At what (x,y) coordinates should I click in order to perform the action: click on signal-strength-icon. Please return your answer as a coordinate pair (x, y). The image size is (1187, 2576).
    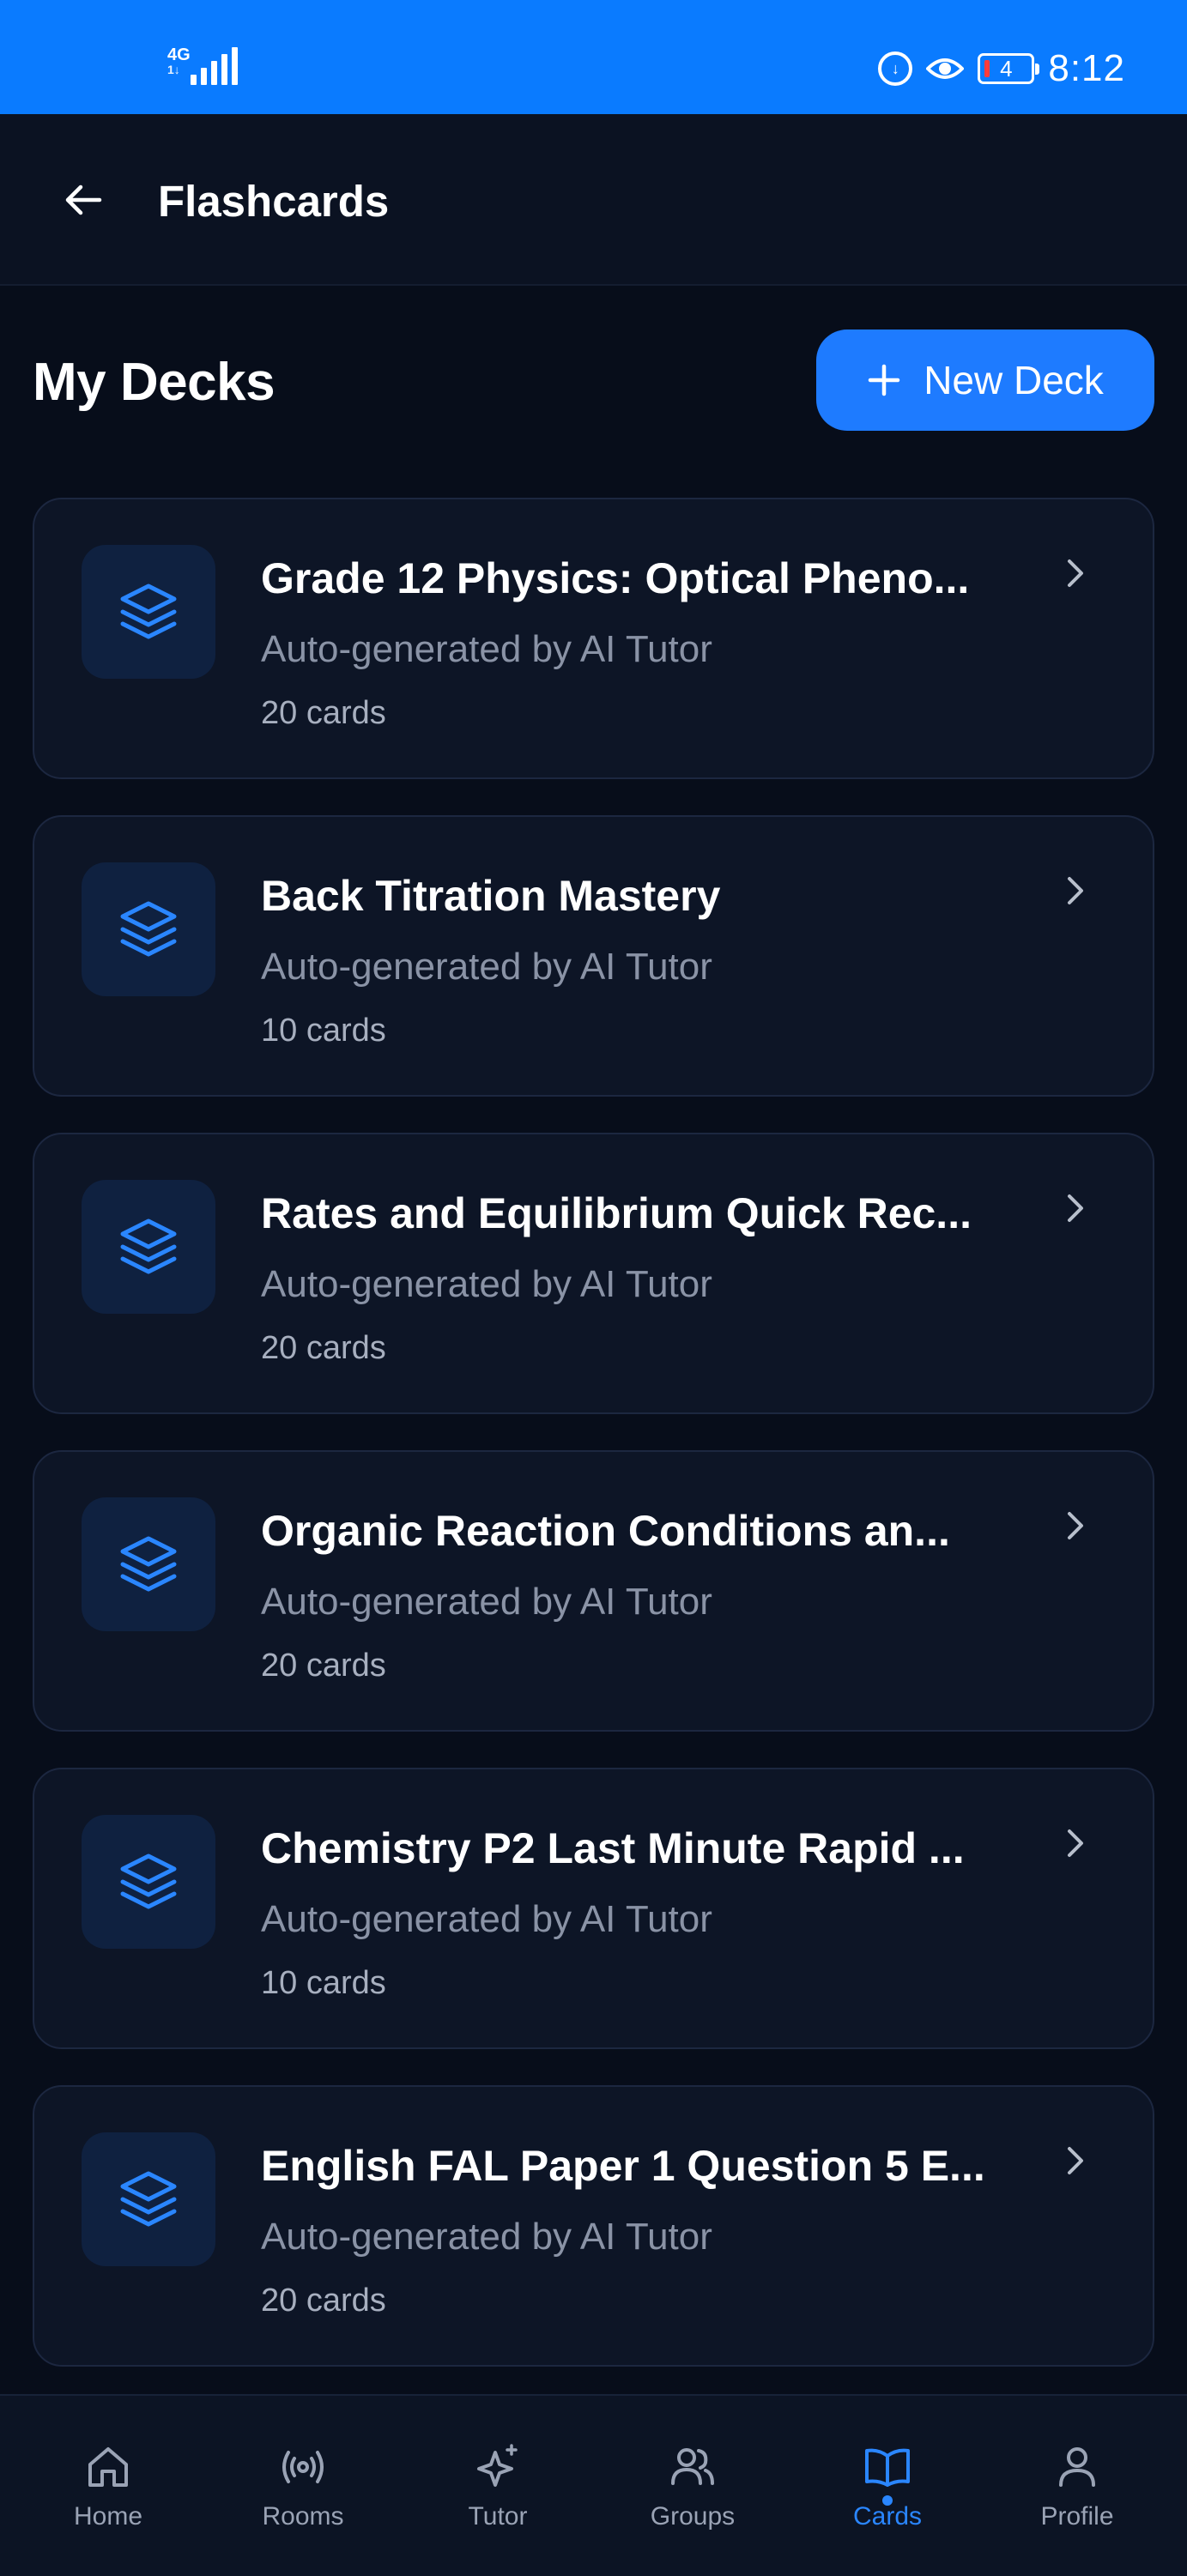
    Looking at the image, I should click on (214, 66).